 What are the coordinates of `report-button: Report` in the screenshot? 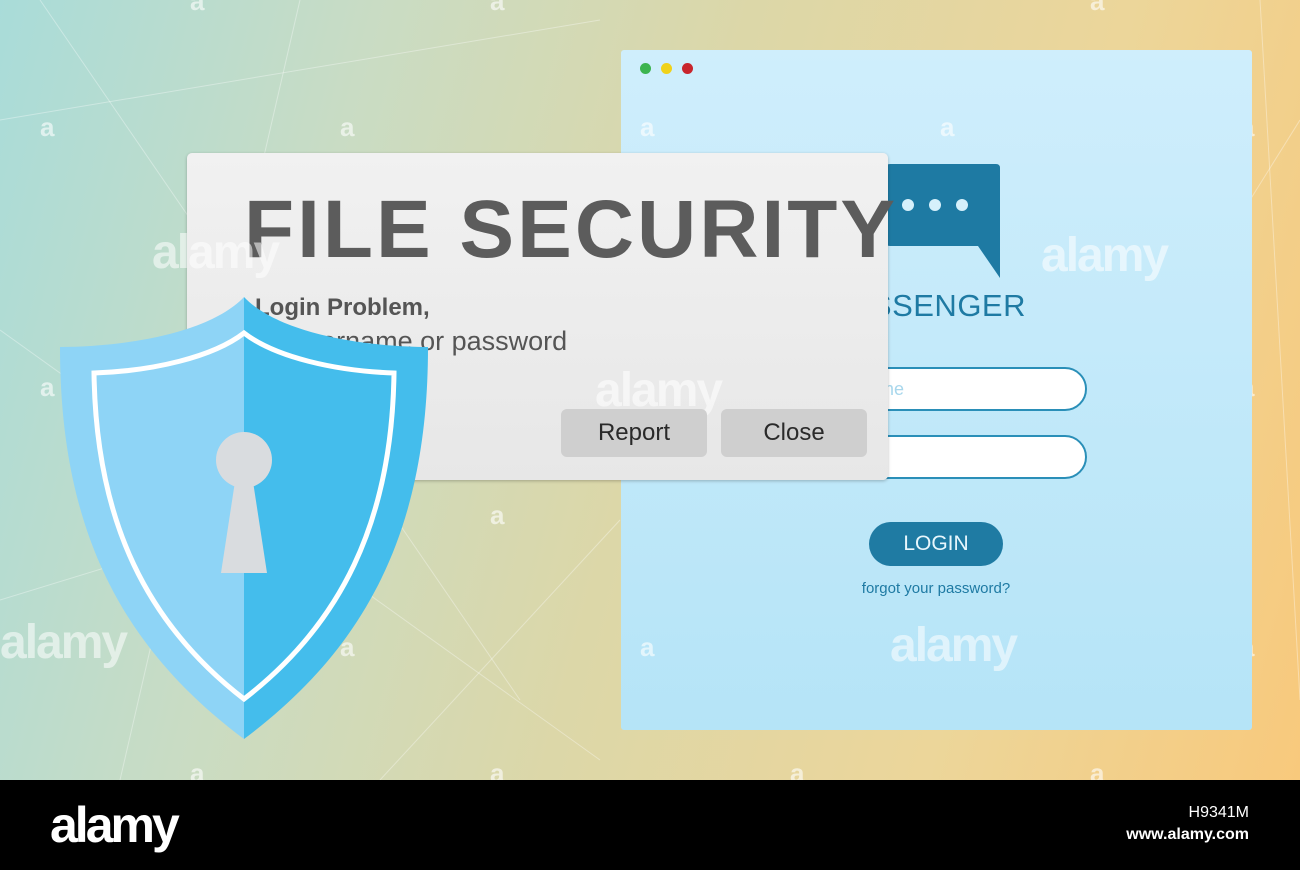 It's located at (634, 433).